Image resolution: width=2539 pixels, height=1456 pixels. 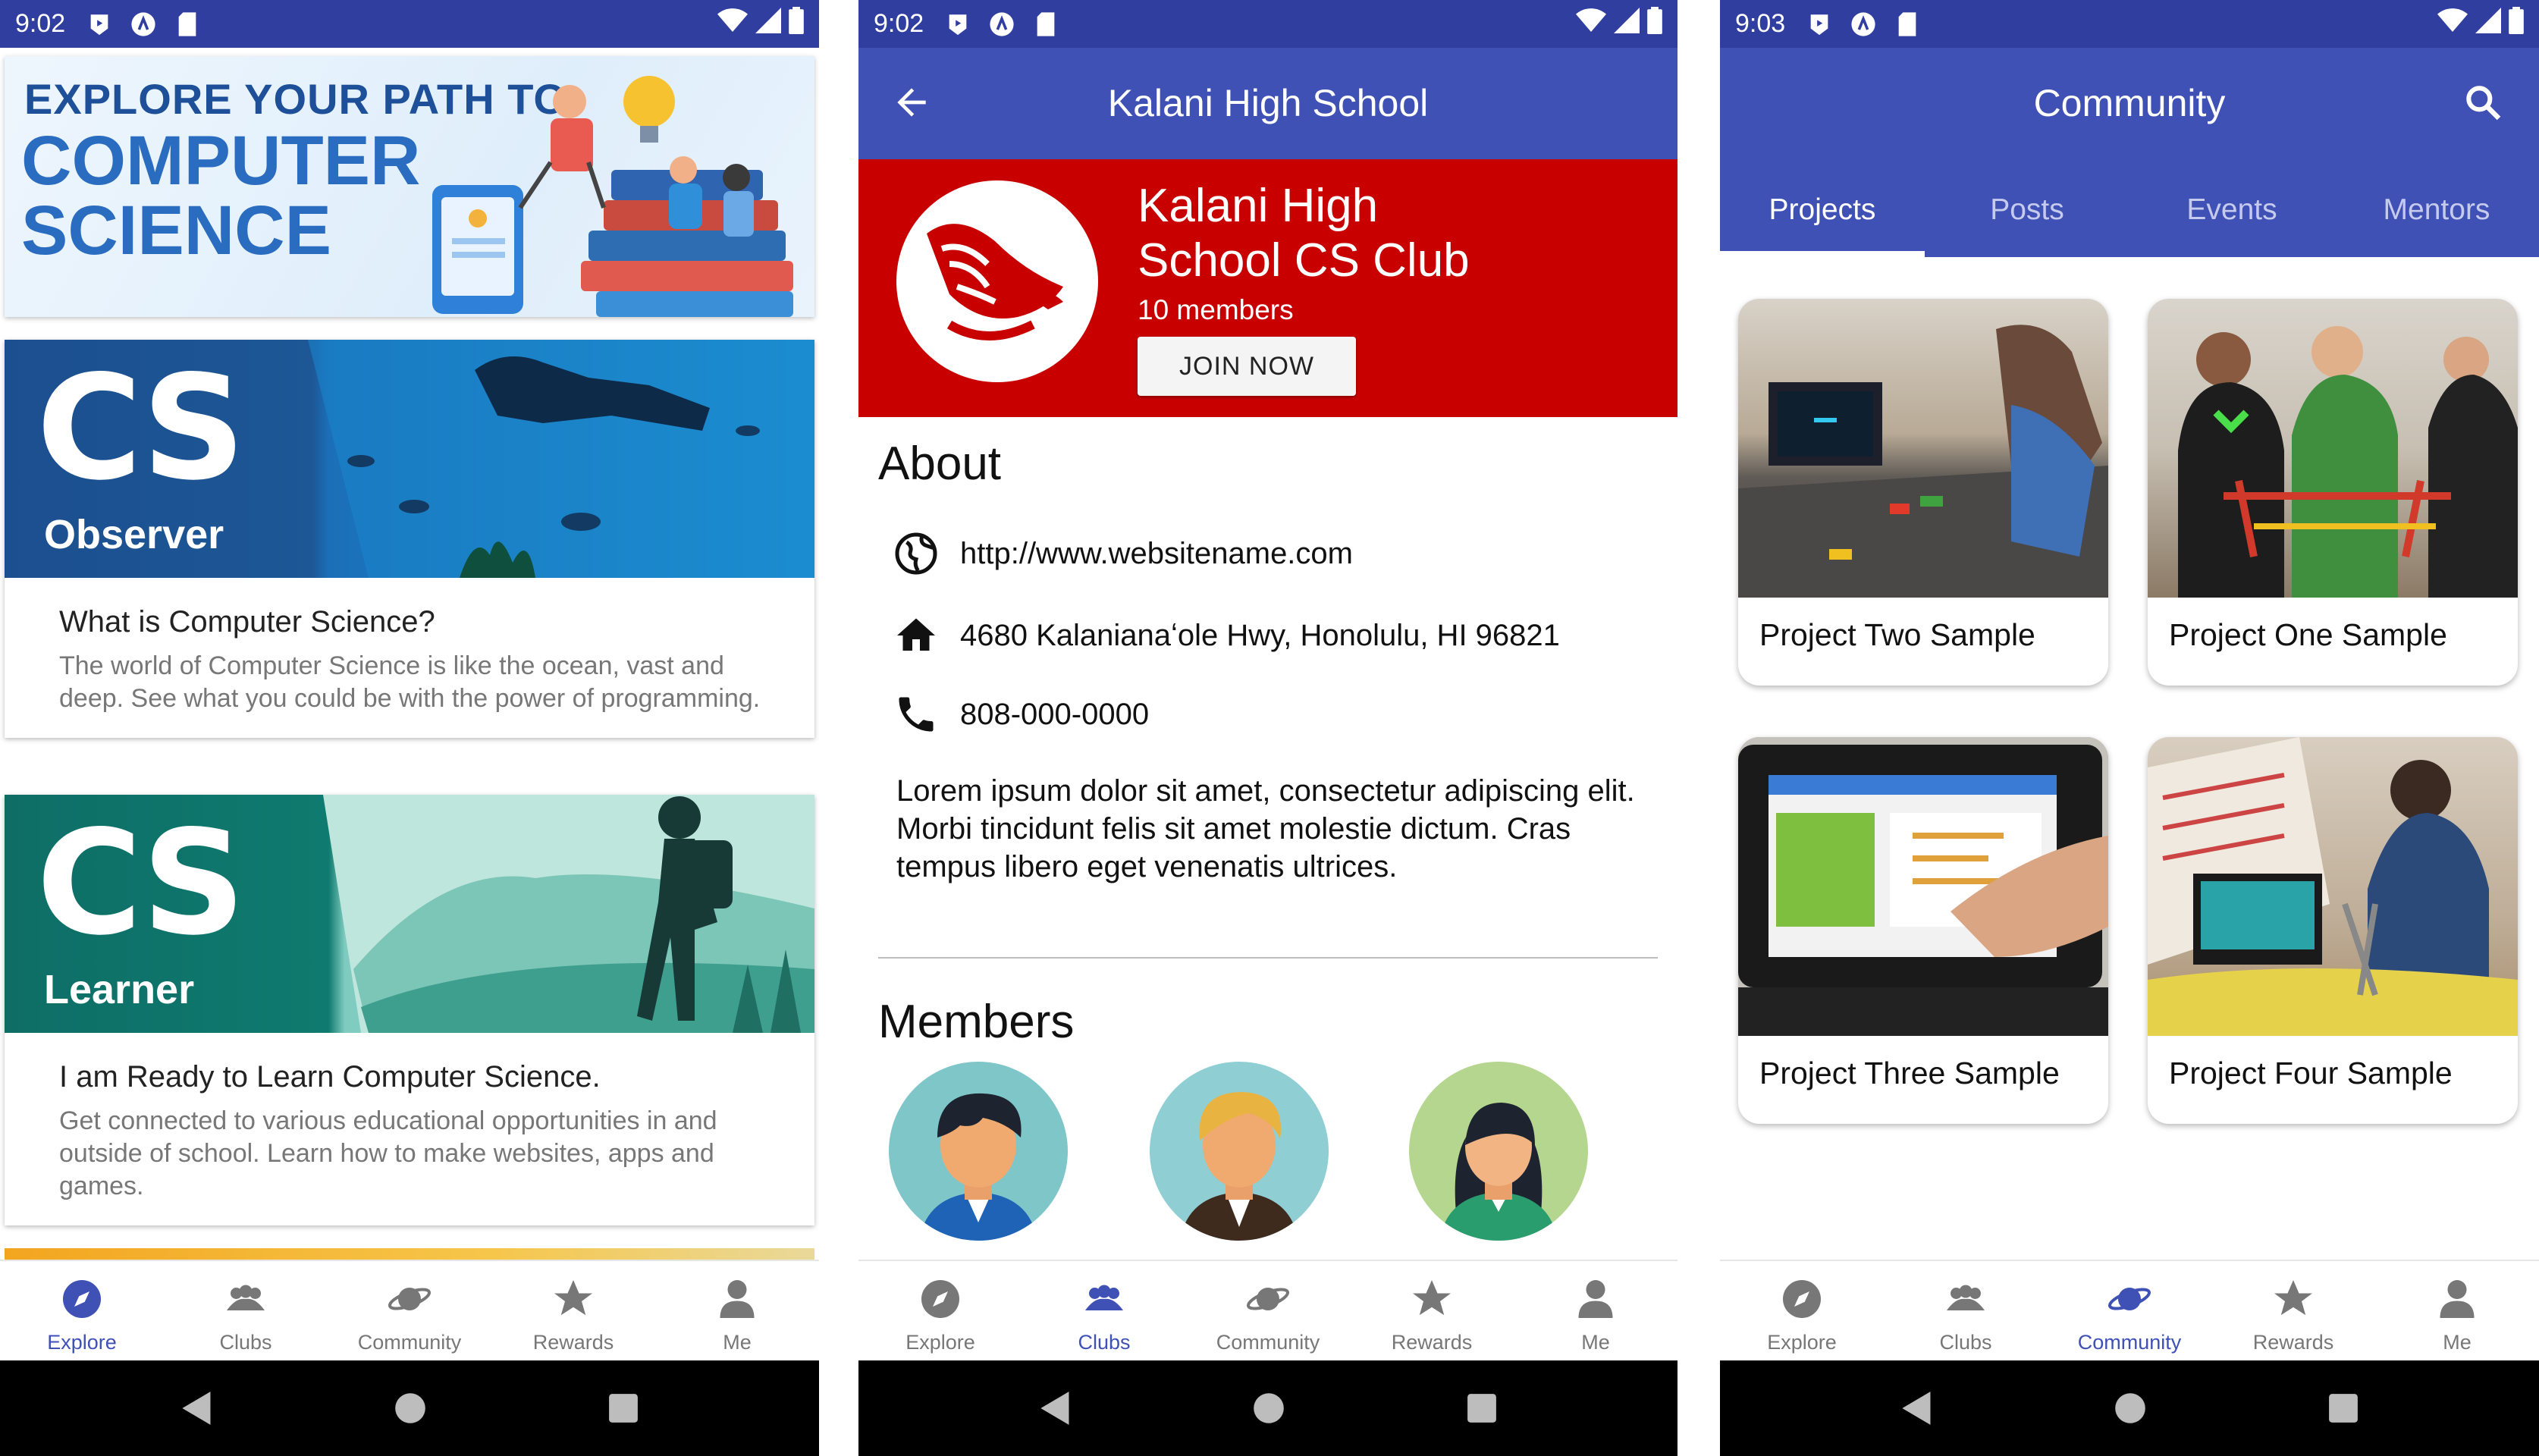 What do you see at coordinates (247, 622) in the screenshot?
I see `observer-card-title: What is Computer Science?` at bounding box center [247, 622].